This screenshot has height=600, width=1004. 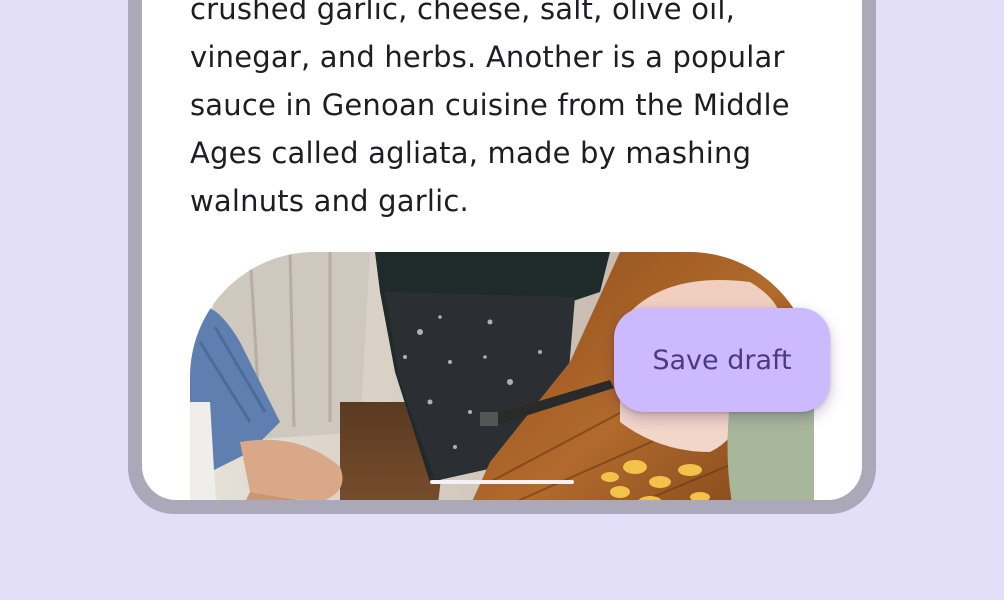 What do you see at coordinates (490, 105) in the screenshot?
I see `article-line: sauce in Genoan cuisine from the Middle` at bounding box center [490, 105].